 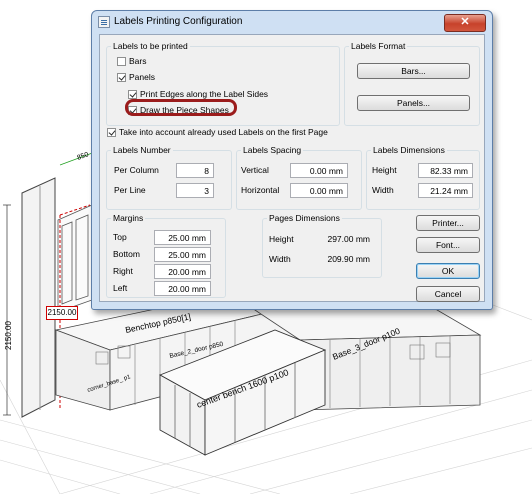 What do you see at coordinates (348, 239) in the screenshot?
I see `page-height-value: 297.00 mm` at bounding box center [348, 239].